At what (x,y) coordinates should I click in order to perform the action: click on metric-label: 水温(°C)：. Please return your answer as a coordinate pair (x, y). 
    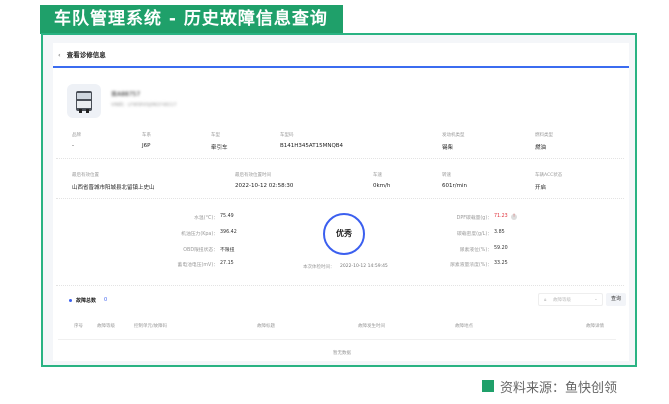
    Looking at the image, I should click on (206, 218).